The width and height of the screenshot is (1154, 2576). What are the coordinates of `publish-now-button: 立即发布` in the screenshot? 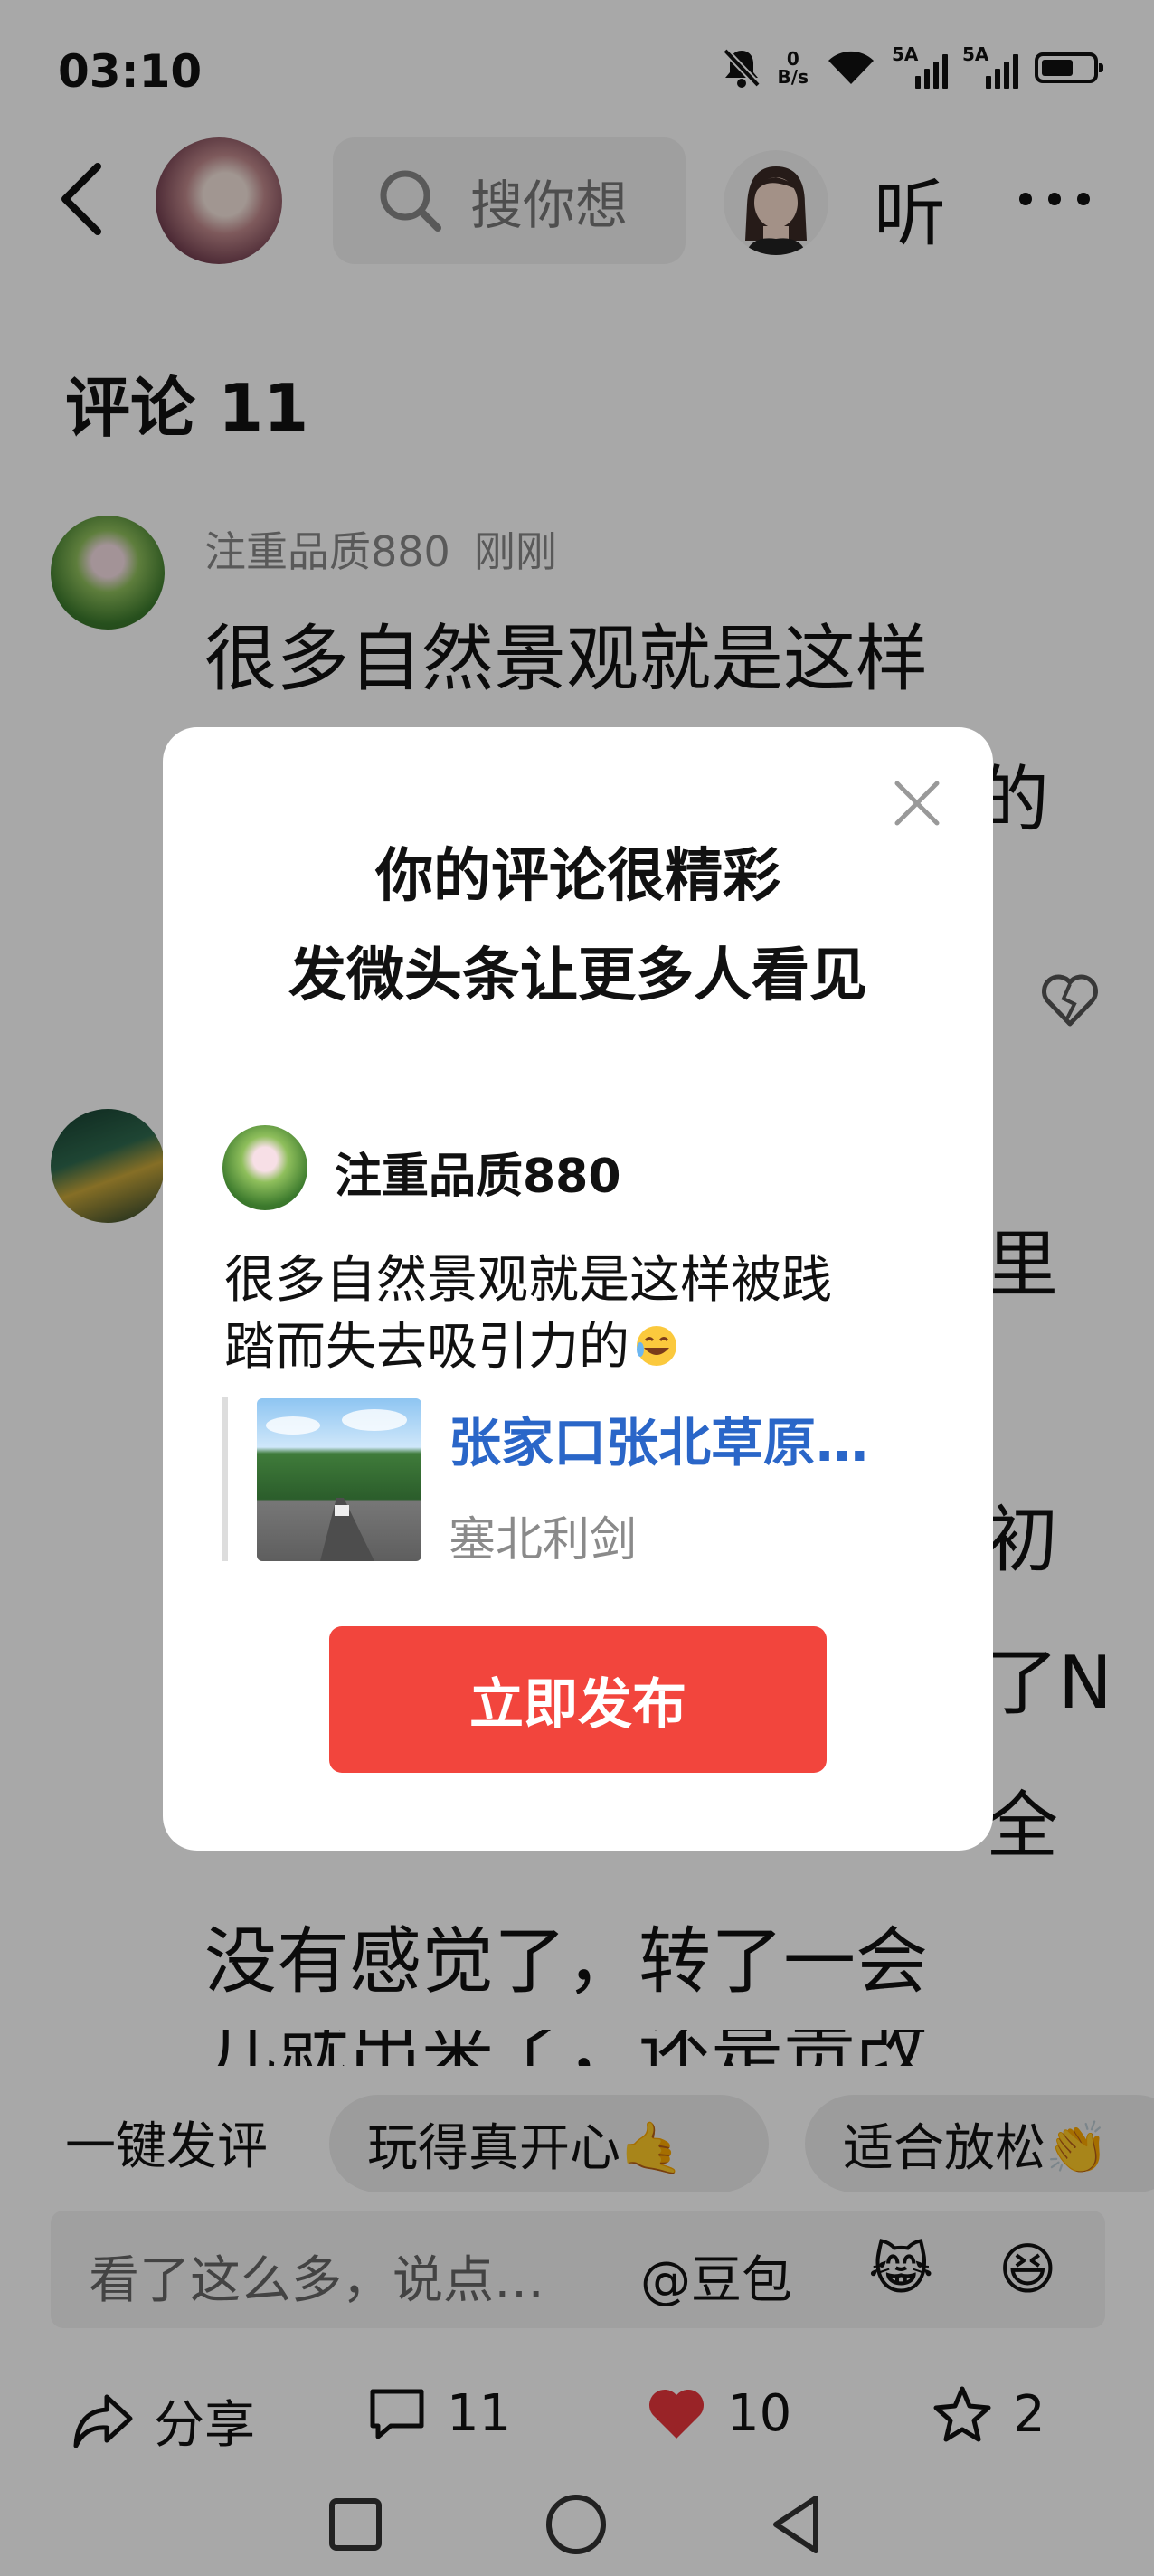 It's located at (578, 1699).